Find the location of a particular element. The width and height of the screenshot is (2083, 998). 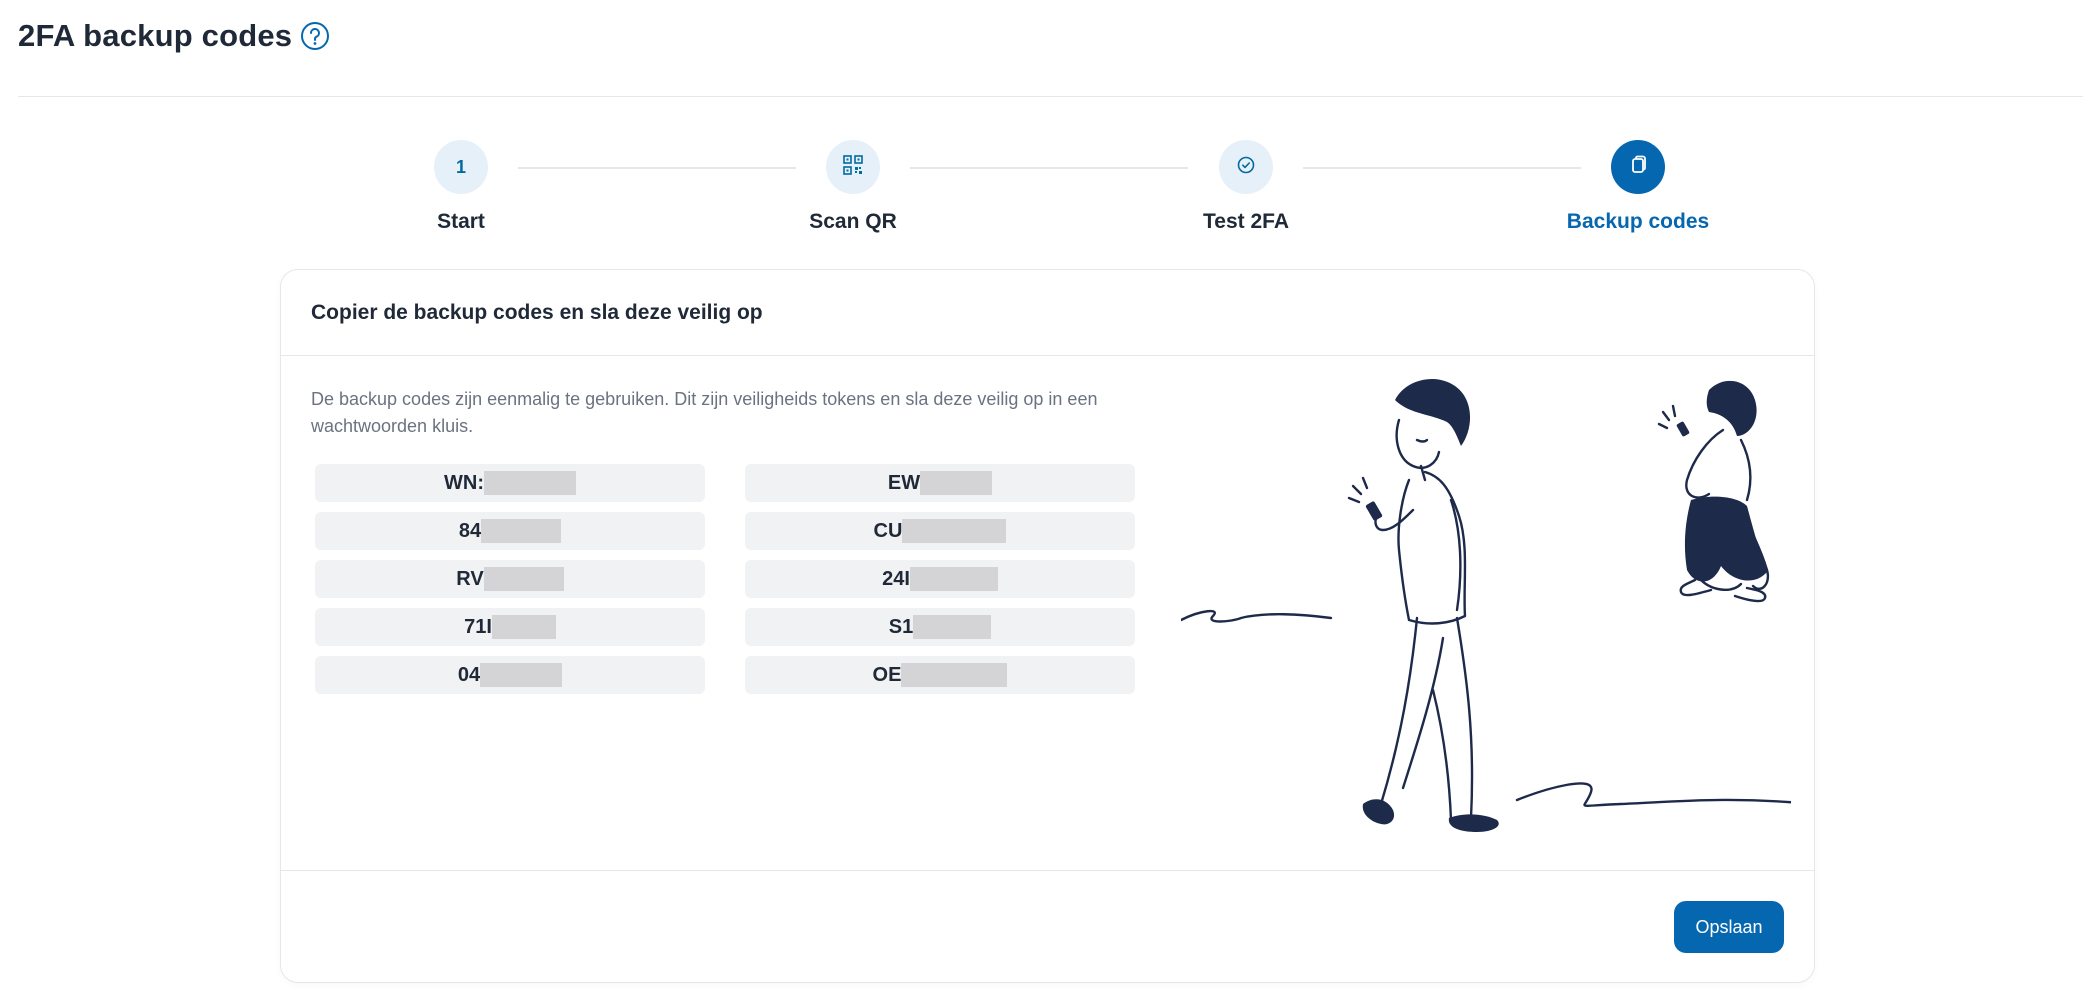

people-walking-illustration is located at coordinates (1496, 605).